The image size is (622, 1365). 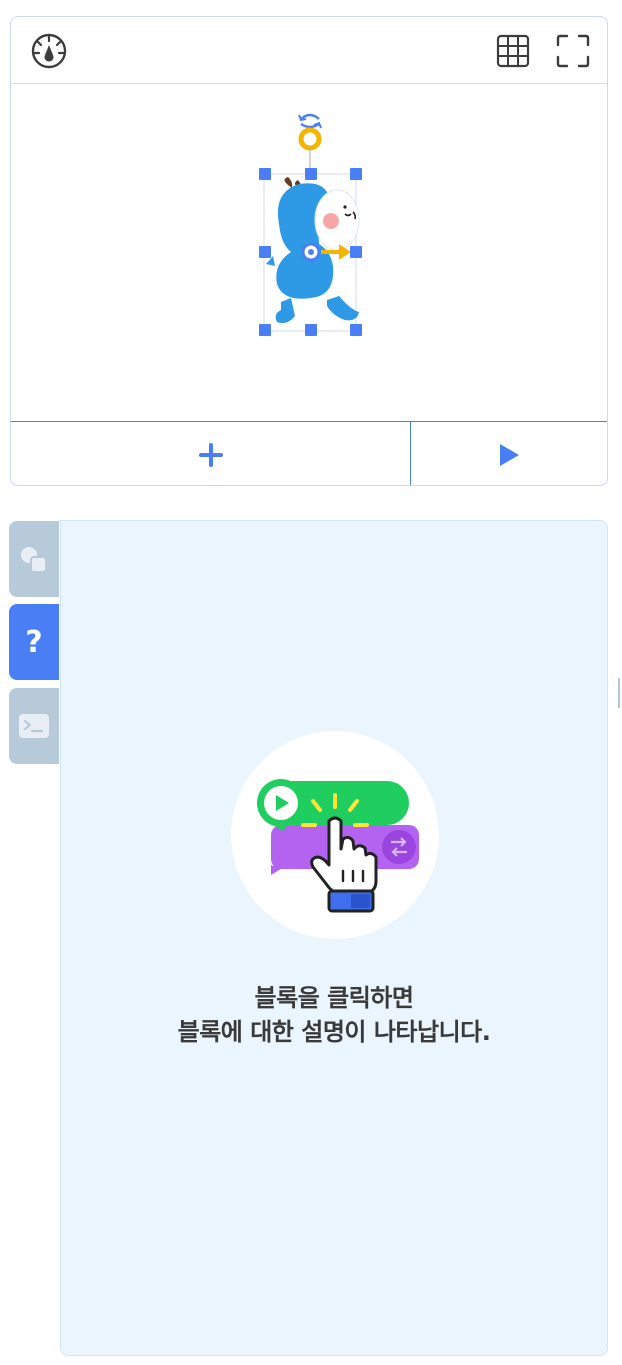 I want to click on rotate-handle, so click(x=310, y=139).